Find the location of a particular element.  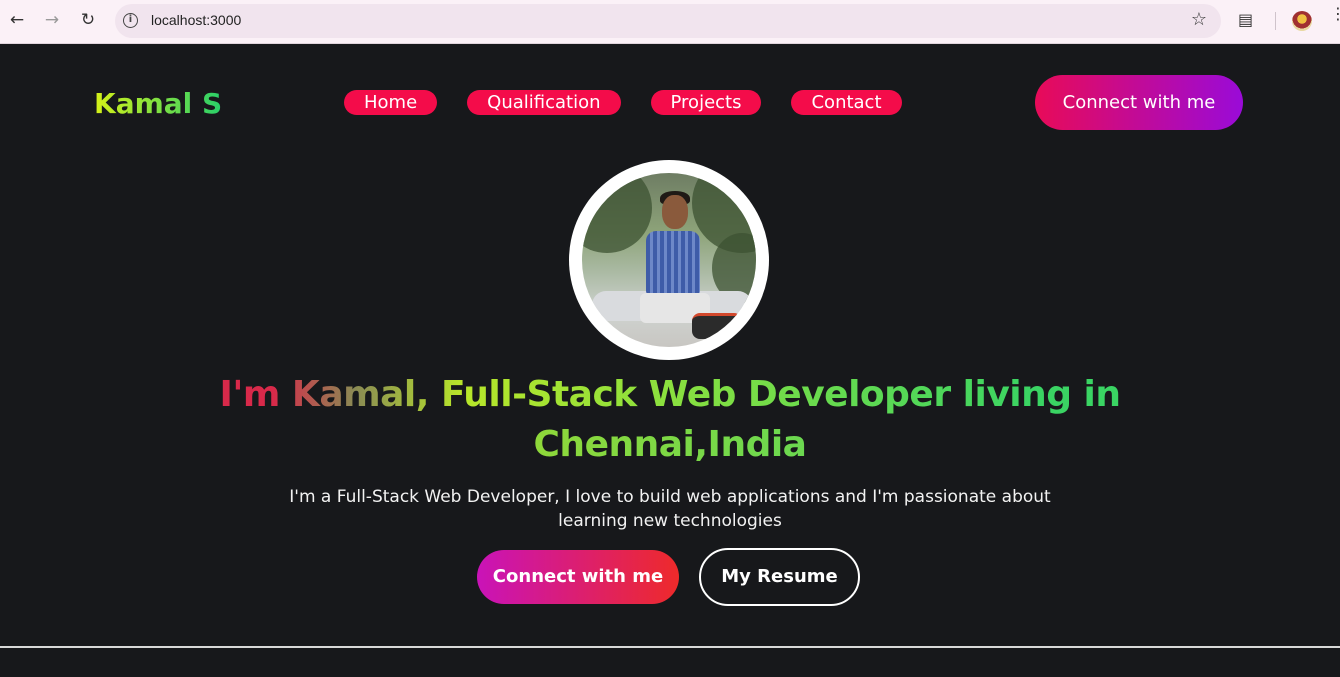

resume-button: My Resume is located at coordinates (779, 577).